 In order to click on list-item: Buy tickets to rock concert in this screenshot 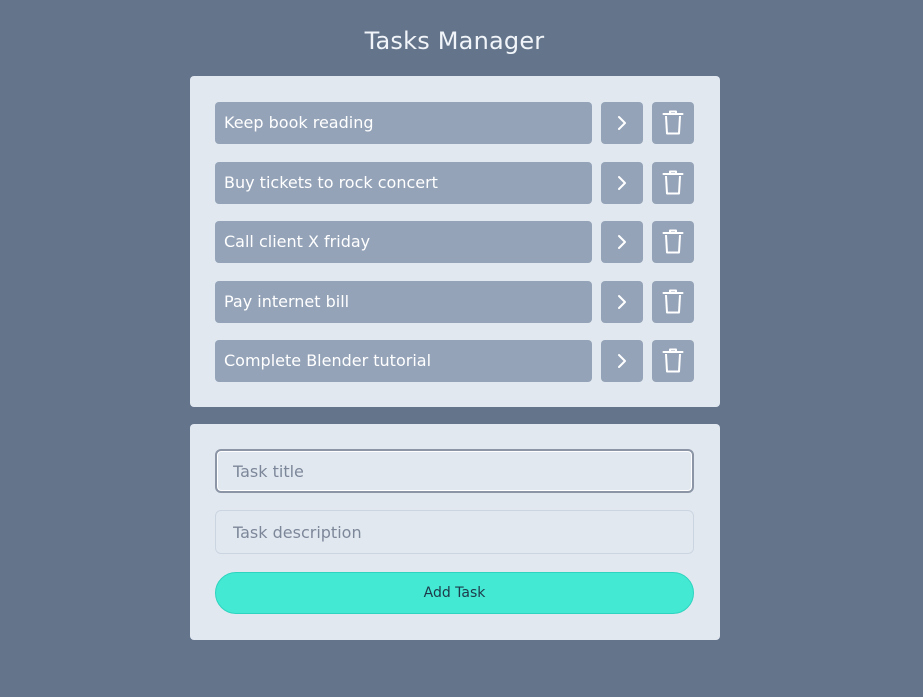, I will do `click(455, 182)`.